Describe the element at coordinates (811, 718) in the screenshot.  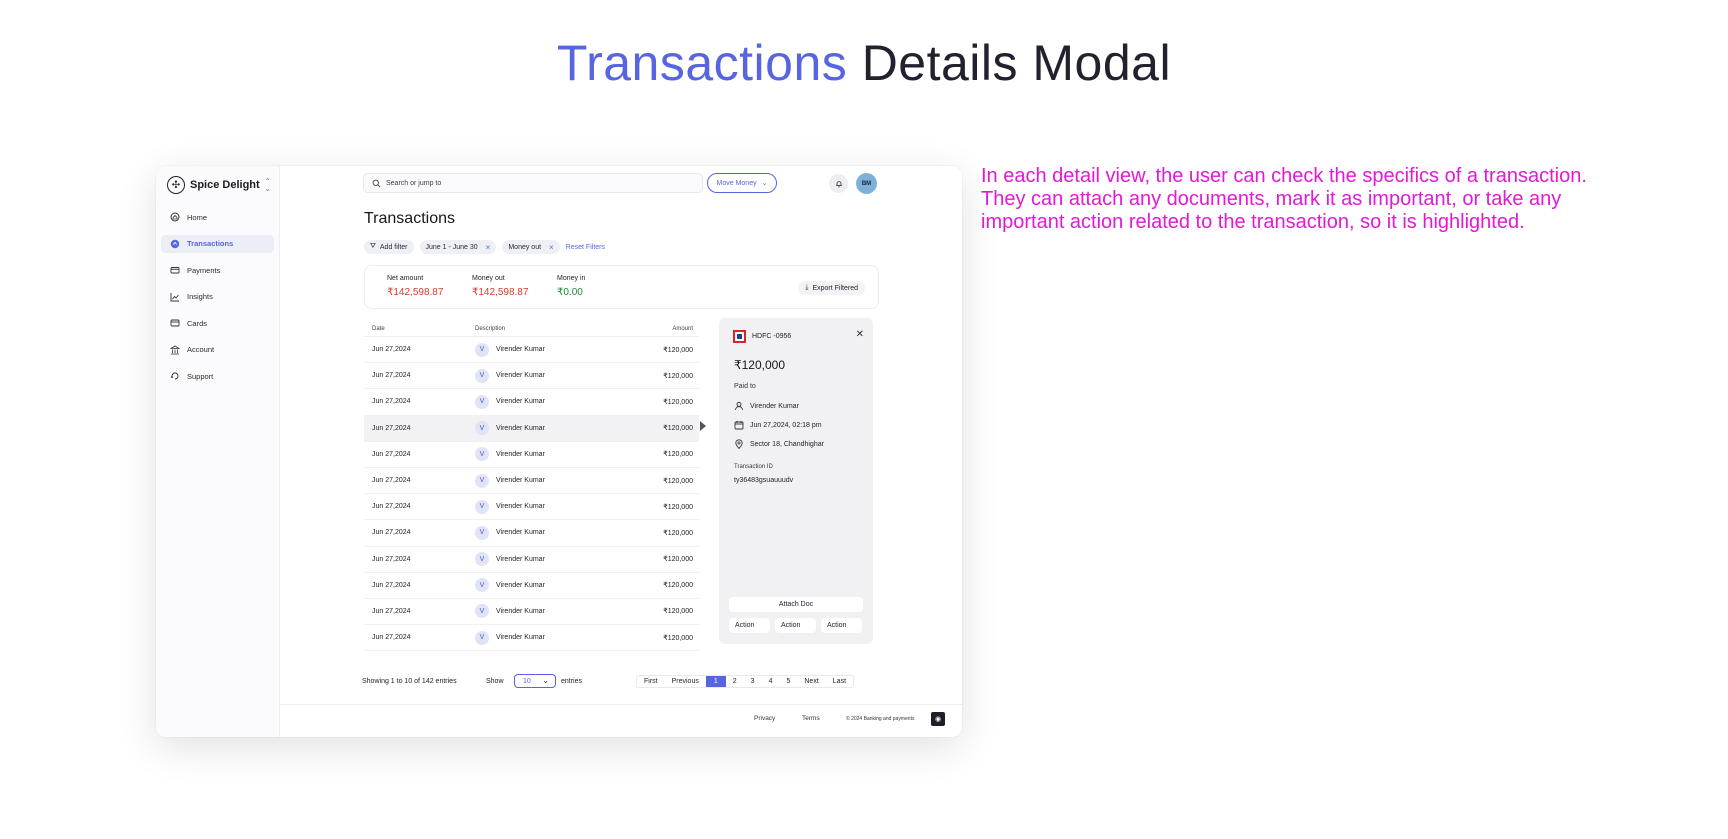
I see `terms-link: Terms` at that location.